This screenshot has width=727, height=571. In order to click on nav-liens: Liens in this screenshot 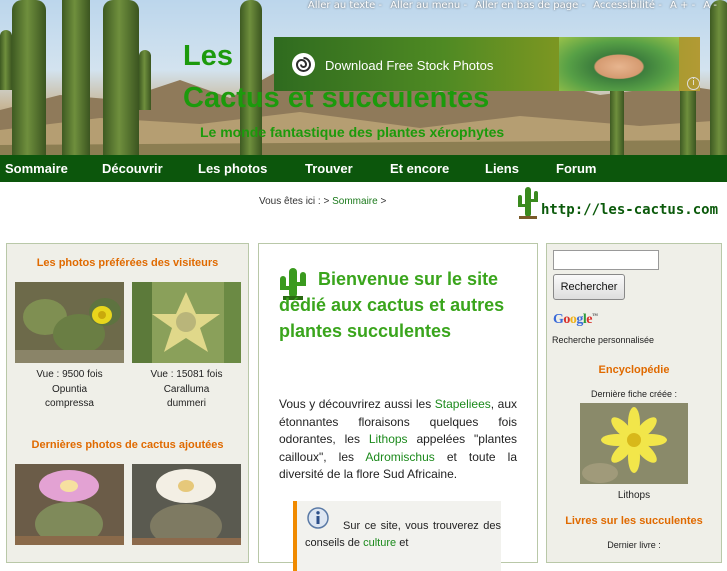, I will do `click(502, 168)`.